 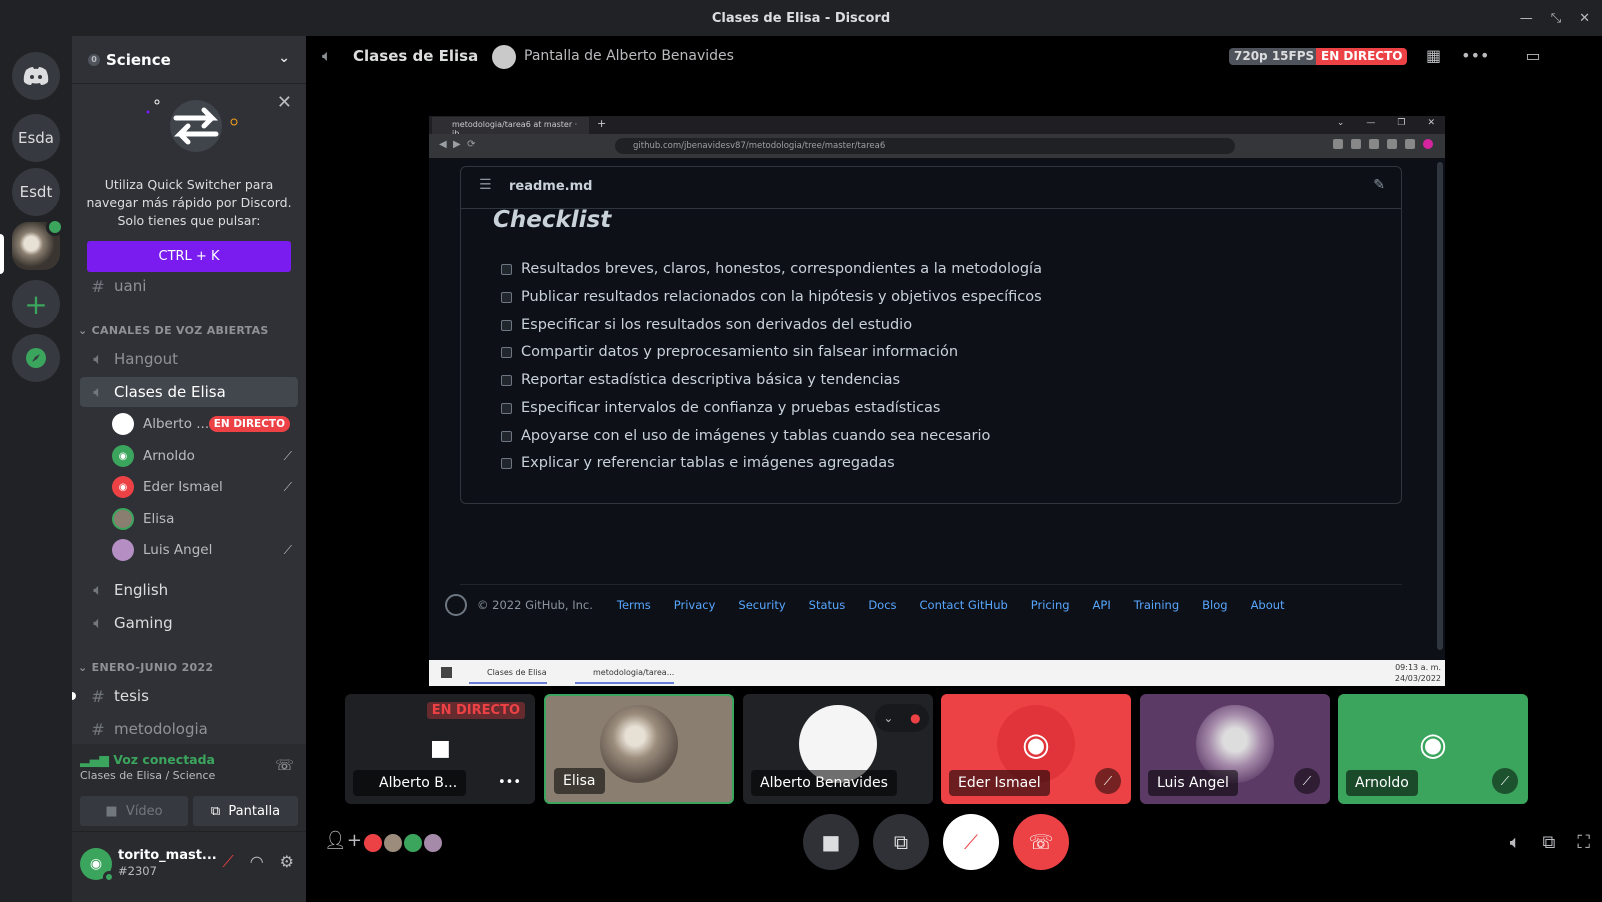 What do you see at coordinates (1050, 605) in the screenshot?
I see `footer-link-pricing: Pricing` at bounding box center [1050, 605].